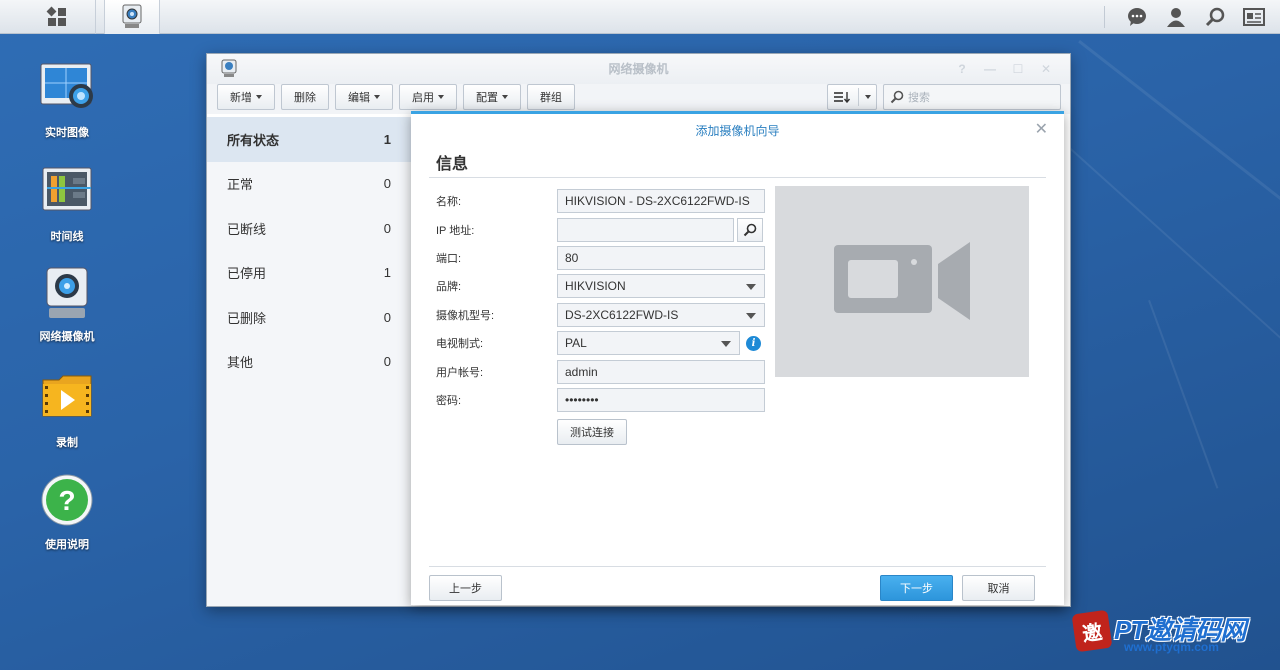  I want to click on search-input: 搜索, so click(972, 97).